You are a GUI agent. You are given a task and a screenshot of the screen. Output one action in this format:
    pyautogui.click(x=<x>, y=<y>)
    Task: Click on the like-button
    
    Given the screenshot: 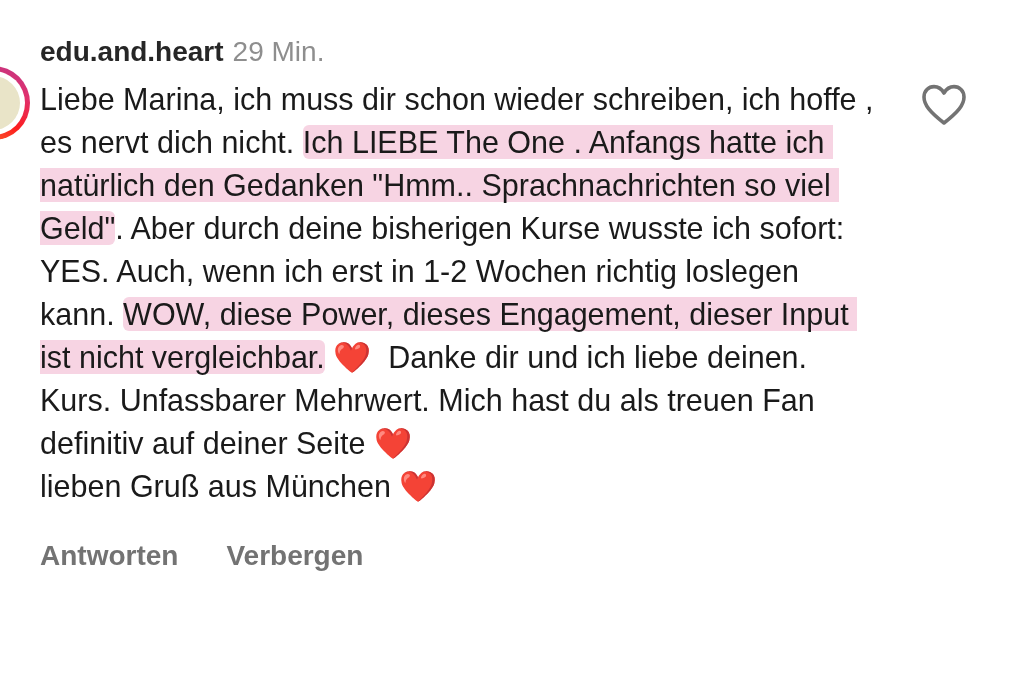 What is the action you would take?
    pyautogui.click(x=944, y=104)
    